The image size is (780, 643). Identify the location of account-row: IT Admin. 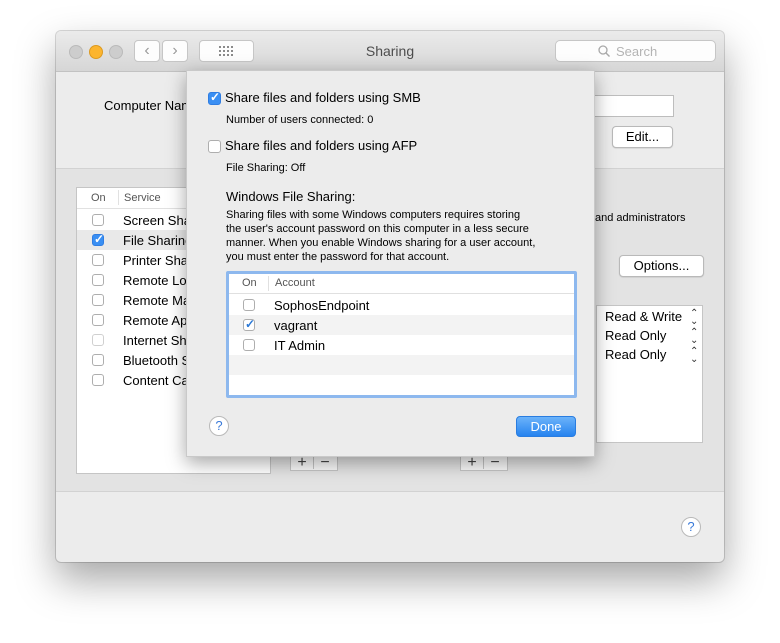
(401, 345).